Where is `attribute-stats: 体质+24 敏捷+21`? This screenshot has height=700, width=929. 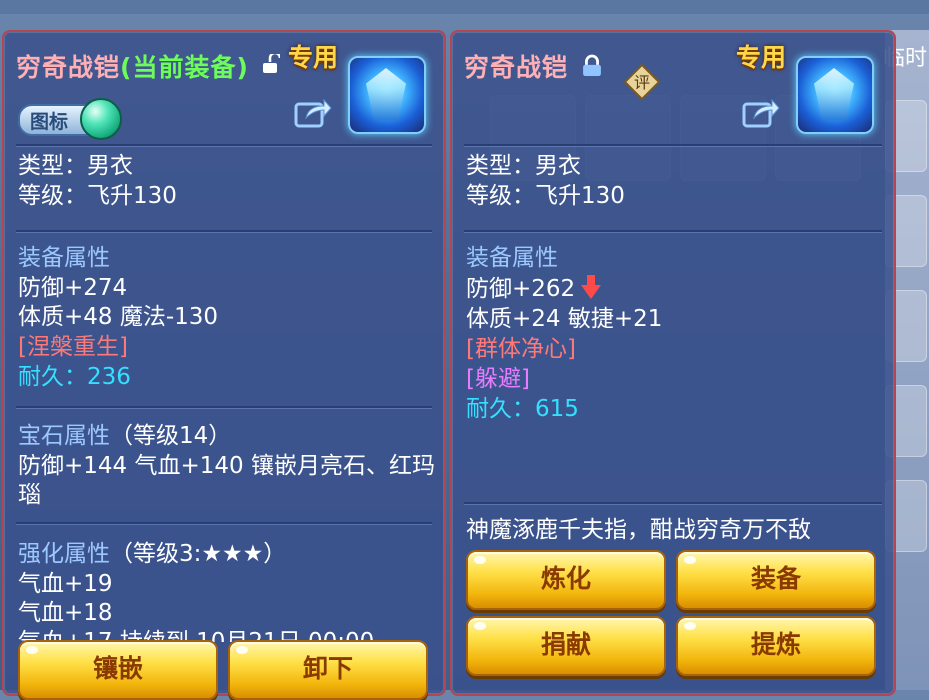
attribute-stats: 体质+24 敏捷+21 is located at coordinates (564, 319).